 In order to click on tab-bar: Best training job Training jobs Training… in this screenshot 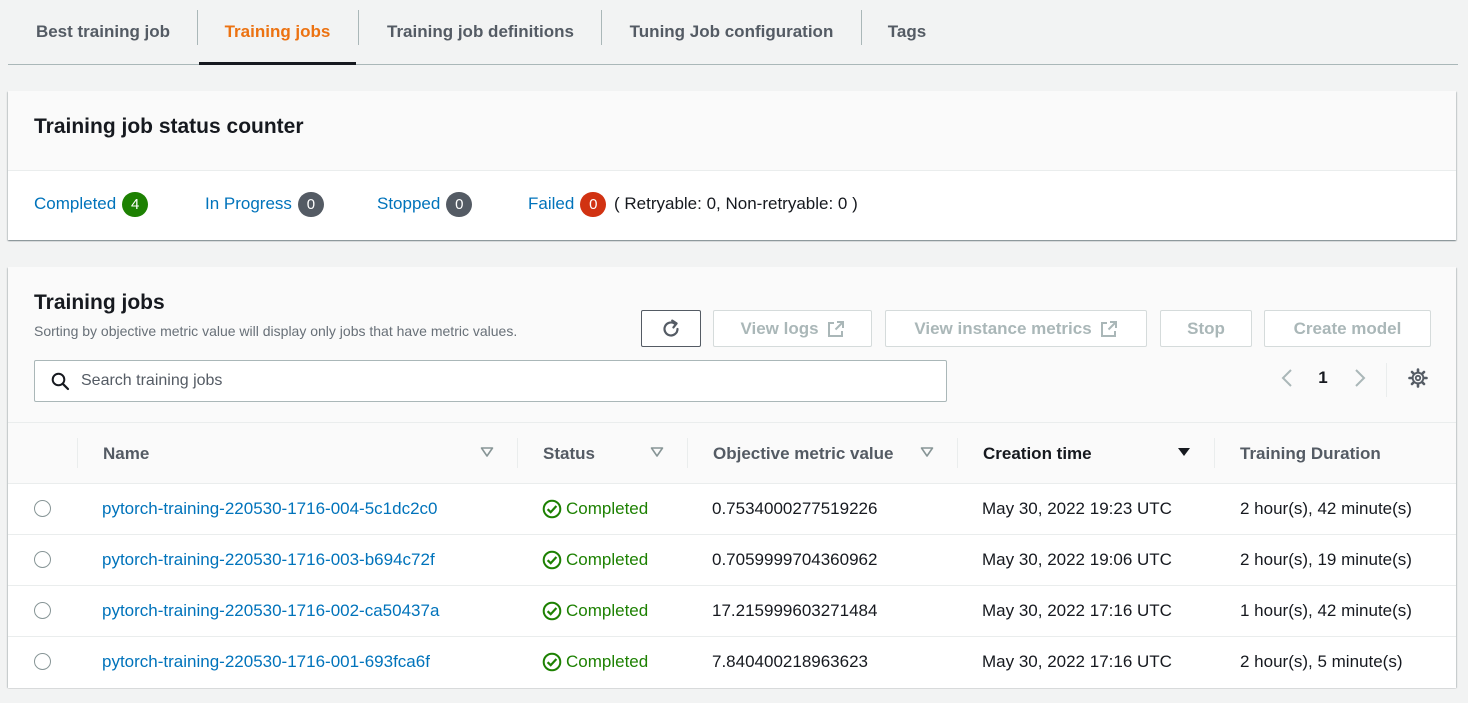, I will do `click(733, 32)`.